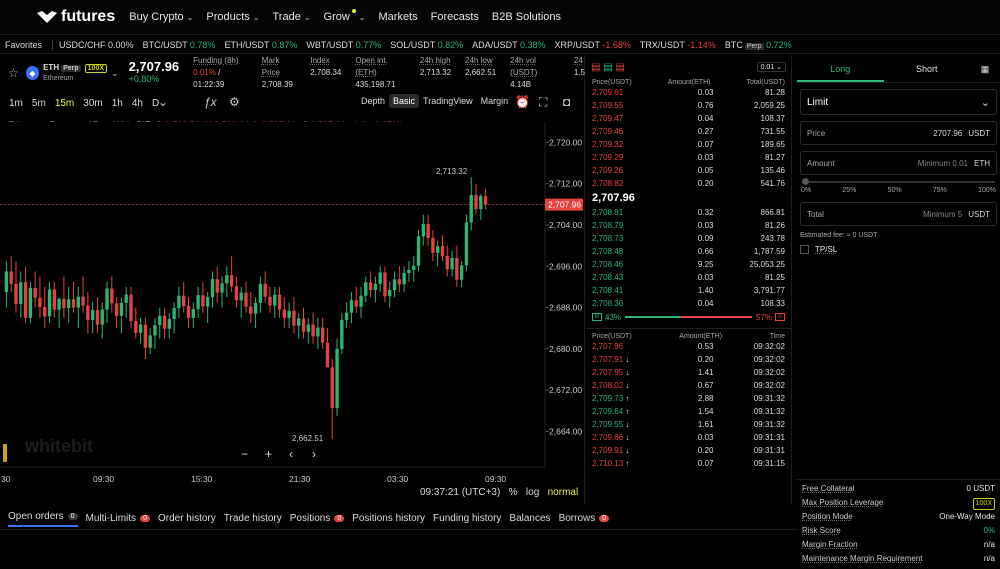  Describe the element at coordinates (398, 17) in the screenshot. I see `nav-item-markets: Markets` at that location.